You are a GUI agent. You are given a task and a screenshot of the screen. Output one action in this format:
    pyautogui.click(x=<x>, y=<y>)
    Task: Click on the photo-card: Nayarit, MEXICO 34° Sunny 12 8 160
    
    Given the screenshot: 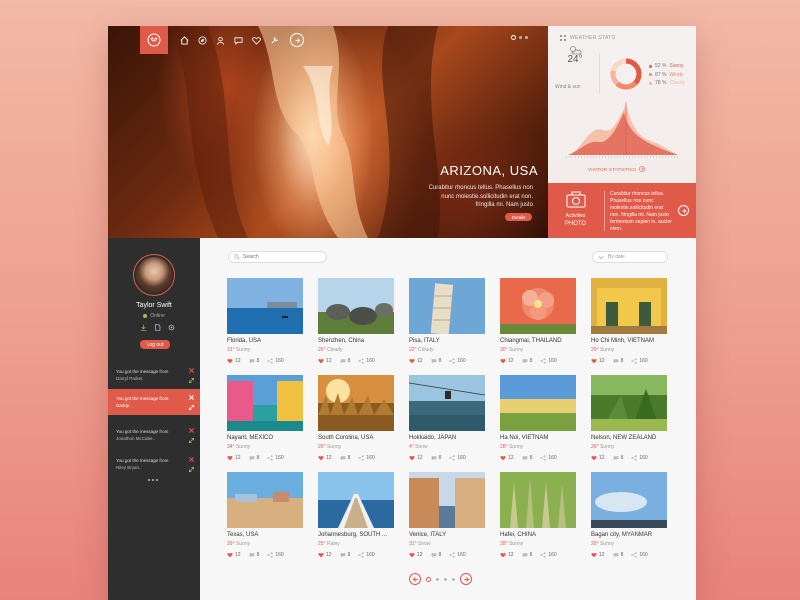 What is the action you would take?
    pyautogui.click(x=265, y=421)
    